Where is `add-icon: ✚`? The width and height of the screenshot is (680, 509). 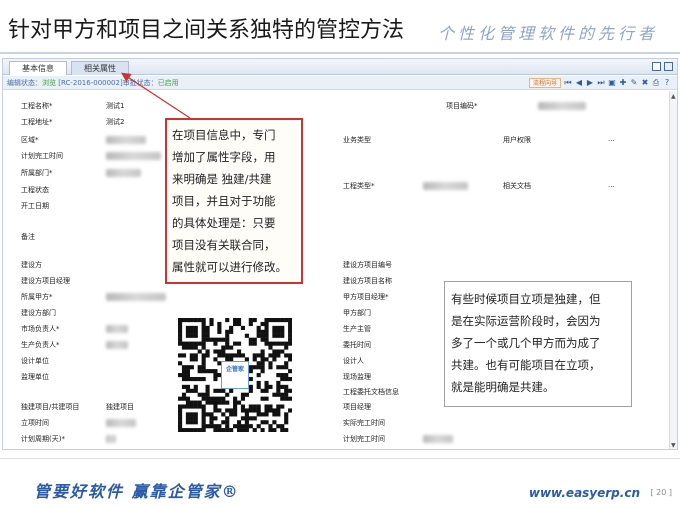
add-icon: ✚ is located at coordinates (623, 83).